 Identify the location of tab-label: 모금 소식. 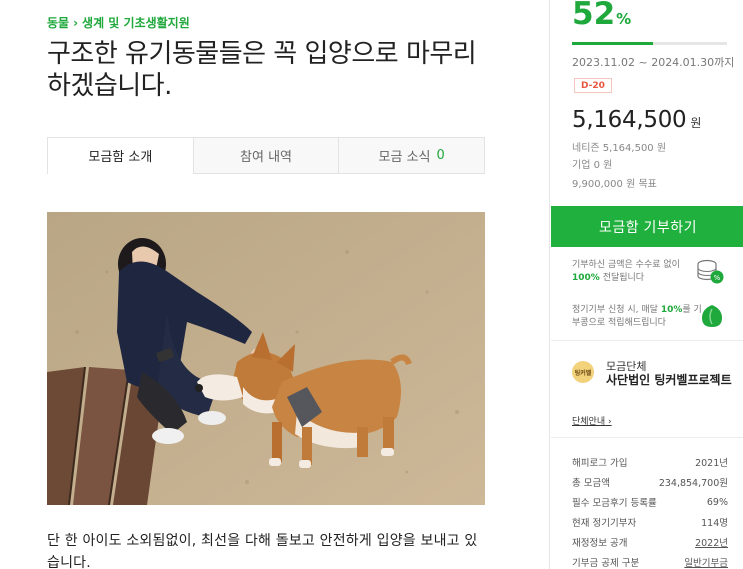
(404, 157).